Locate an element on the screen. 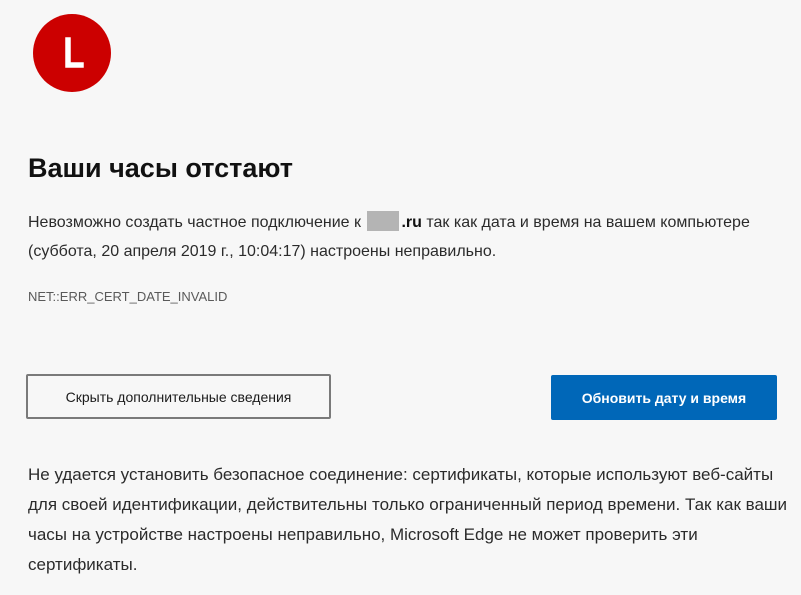 This screenshot has height=595, width=801. description-prefix: Невозможно создать частное подключение к is located at coordinates (197, 222).